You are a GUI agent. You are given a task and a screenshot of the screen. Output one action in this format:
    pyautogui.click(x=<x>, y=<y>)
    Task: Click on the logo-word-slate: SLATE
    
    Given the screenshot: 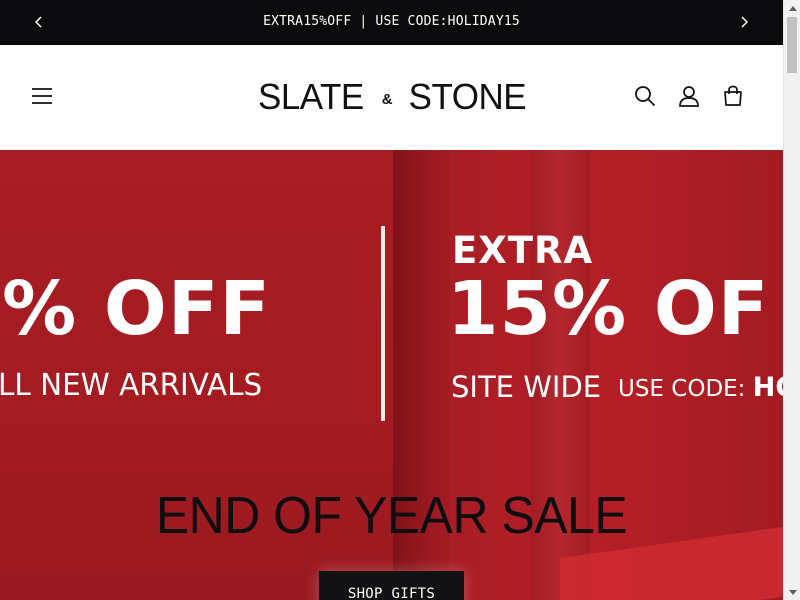 What is the action you would take?
    pyautogui.click(x=311, y=97)
    